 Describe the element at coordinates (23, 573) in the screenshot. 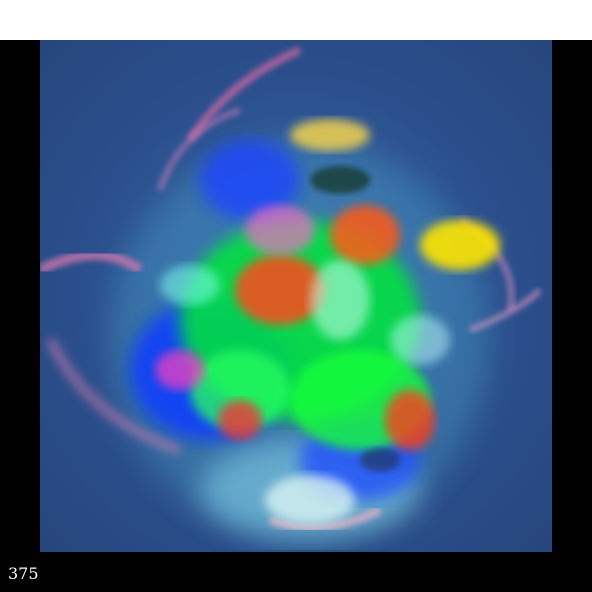

I see `frame-counter: 375` at that location.